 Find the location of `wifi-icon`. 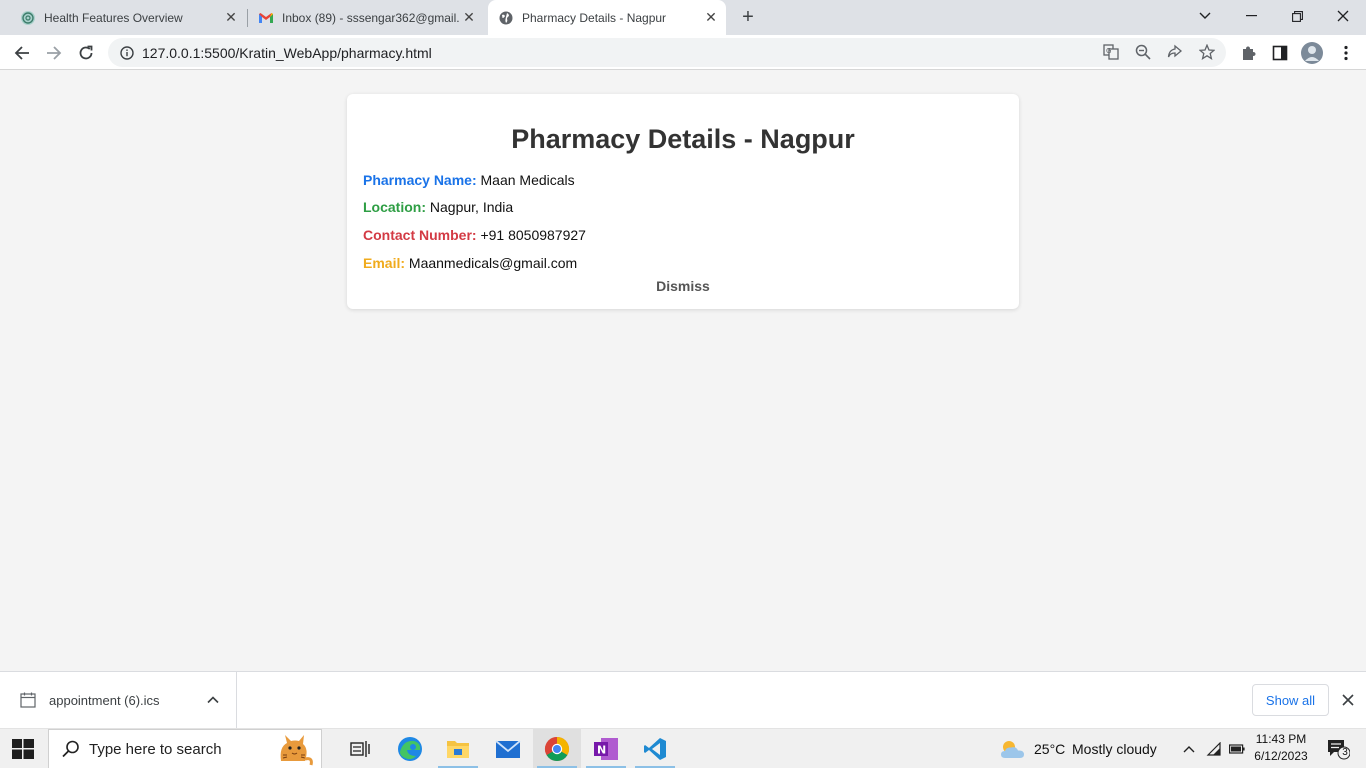

wifi-icon is located at coordinates (1213, 749).